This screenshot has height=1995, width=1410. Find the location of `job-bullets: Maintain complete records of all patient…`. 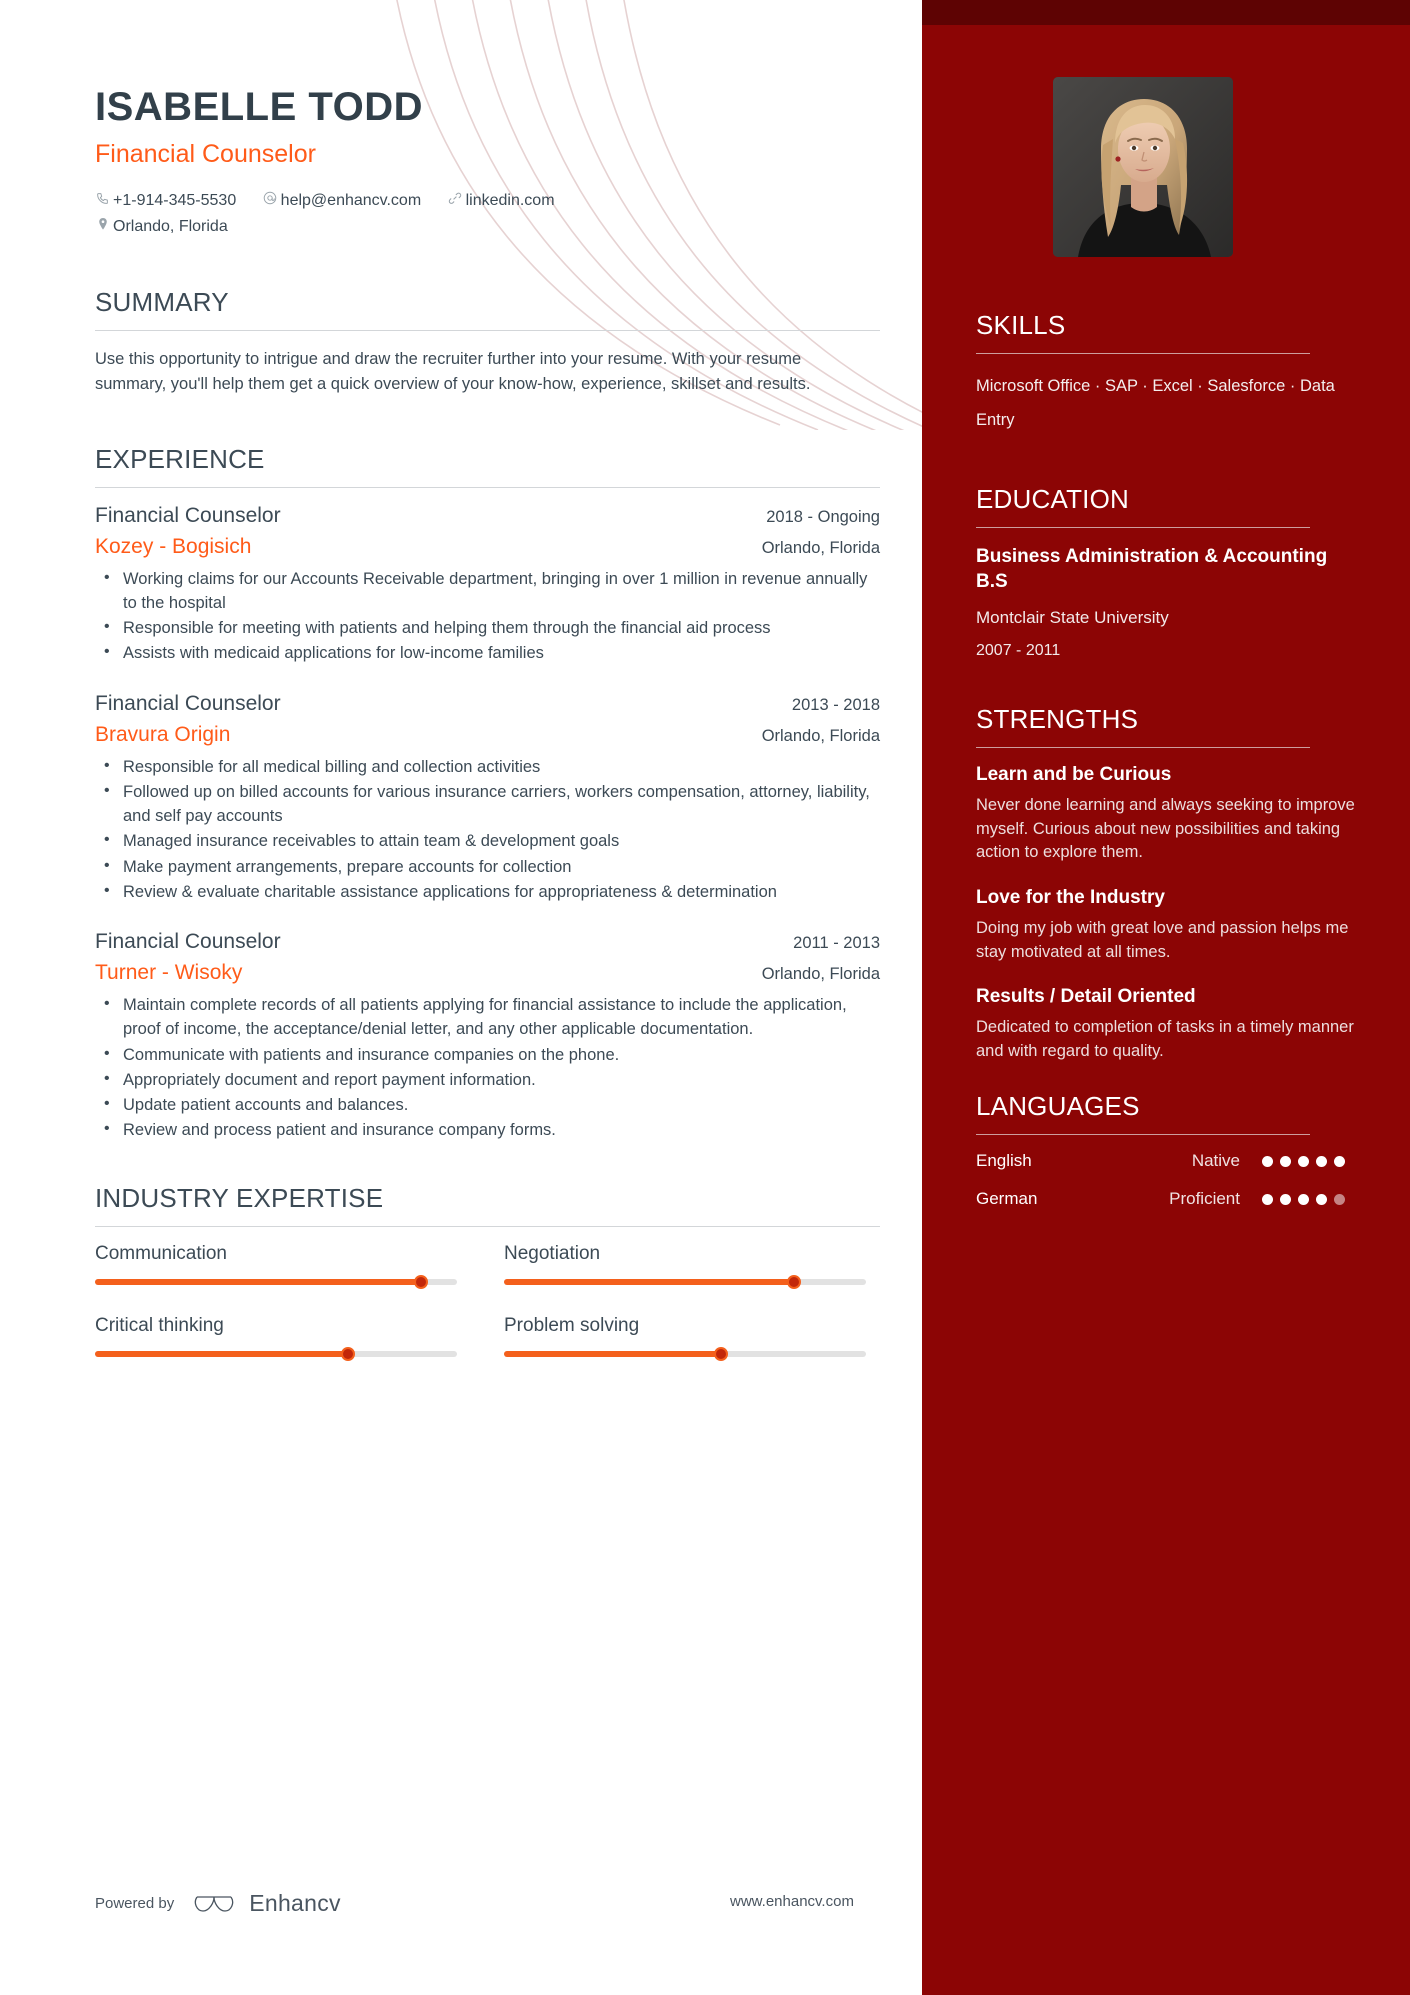

job-bullets: Maintain complete records of all patient… is located at coordinates (487, 1067).